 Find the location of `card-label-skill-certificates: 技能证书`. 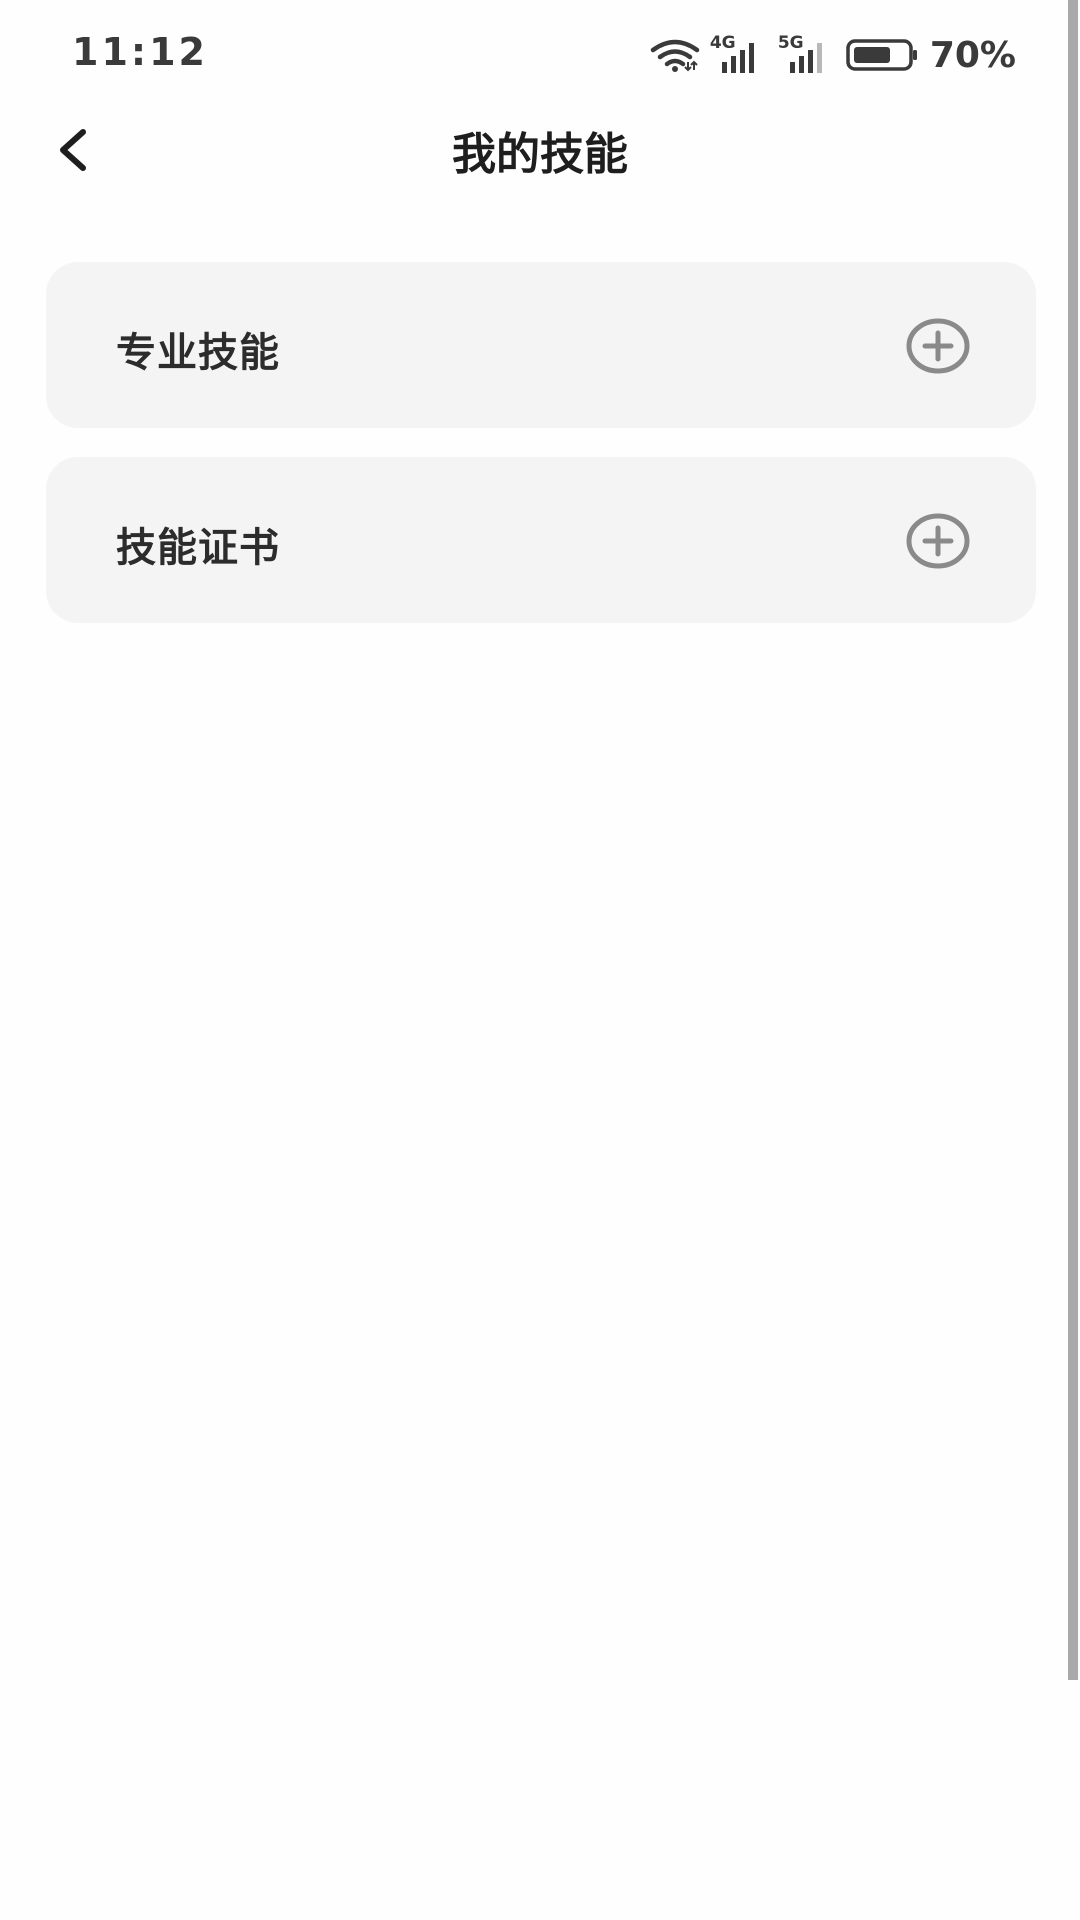

card-label-skill-certificates: 技能证书 is located at coordinates (198, 548).